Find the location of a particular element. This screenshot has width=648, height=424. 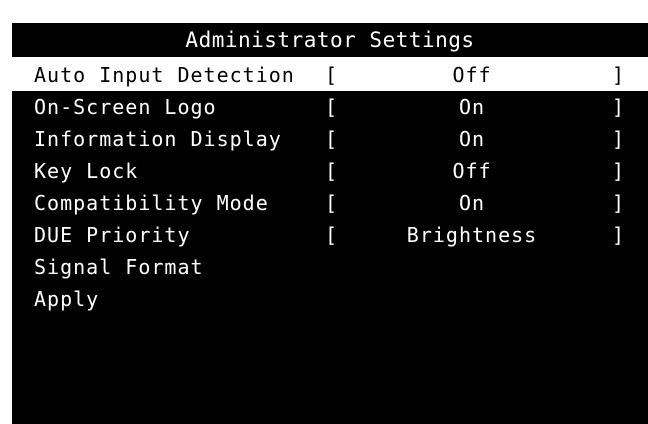

menu-item-signal-format: Signal Format is located at coordinates (330, 267).